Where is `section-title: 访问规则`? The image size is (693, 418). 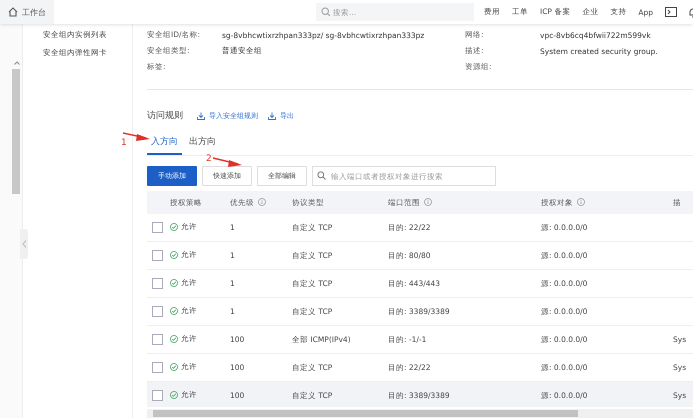 section-title: 访问规则 is located at coordinates (165, 116).